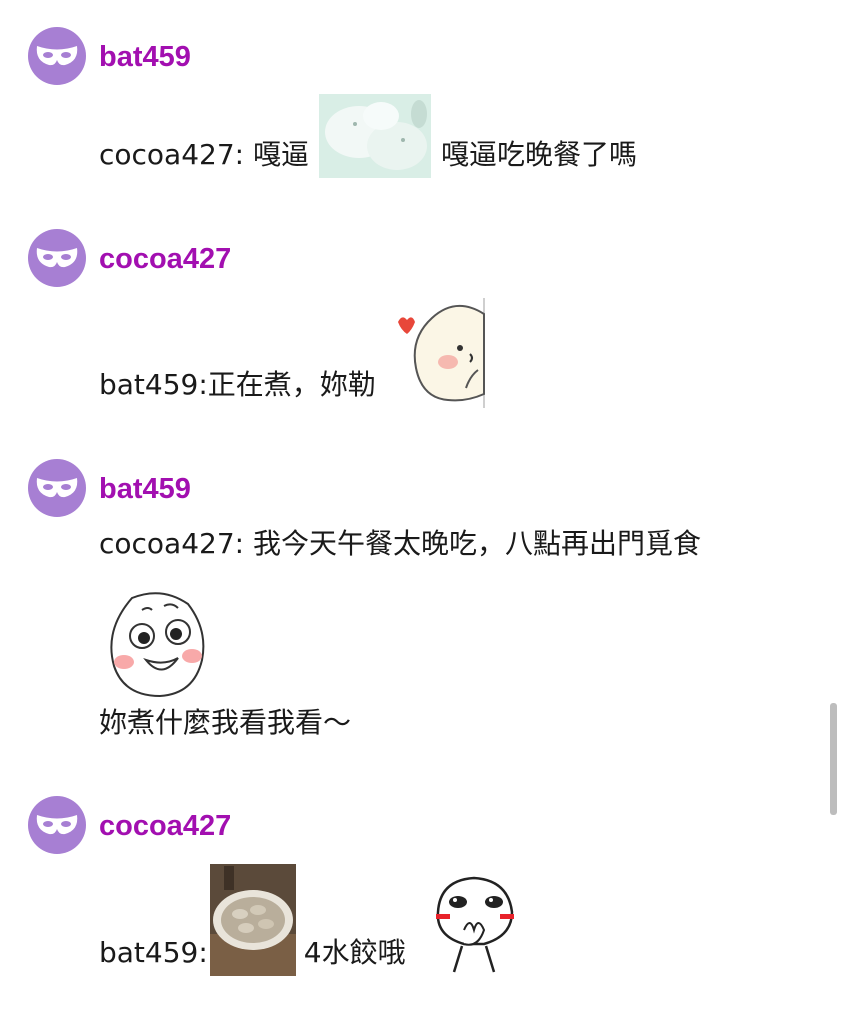  Describe the element at coordinates (204, 154) in the screenshot. I see `message-text: cocoa427: 嘎逼` at that location.